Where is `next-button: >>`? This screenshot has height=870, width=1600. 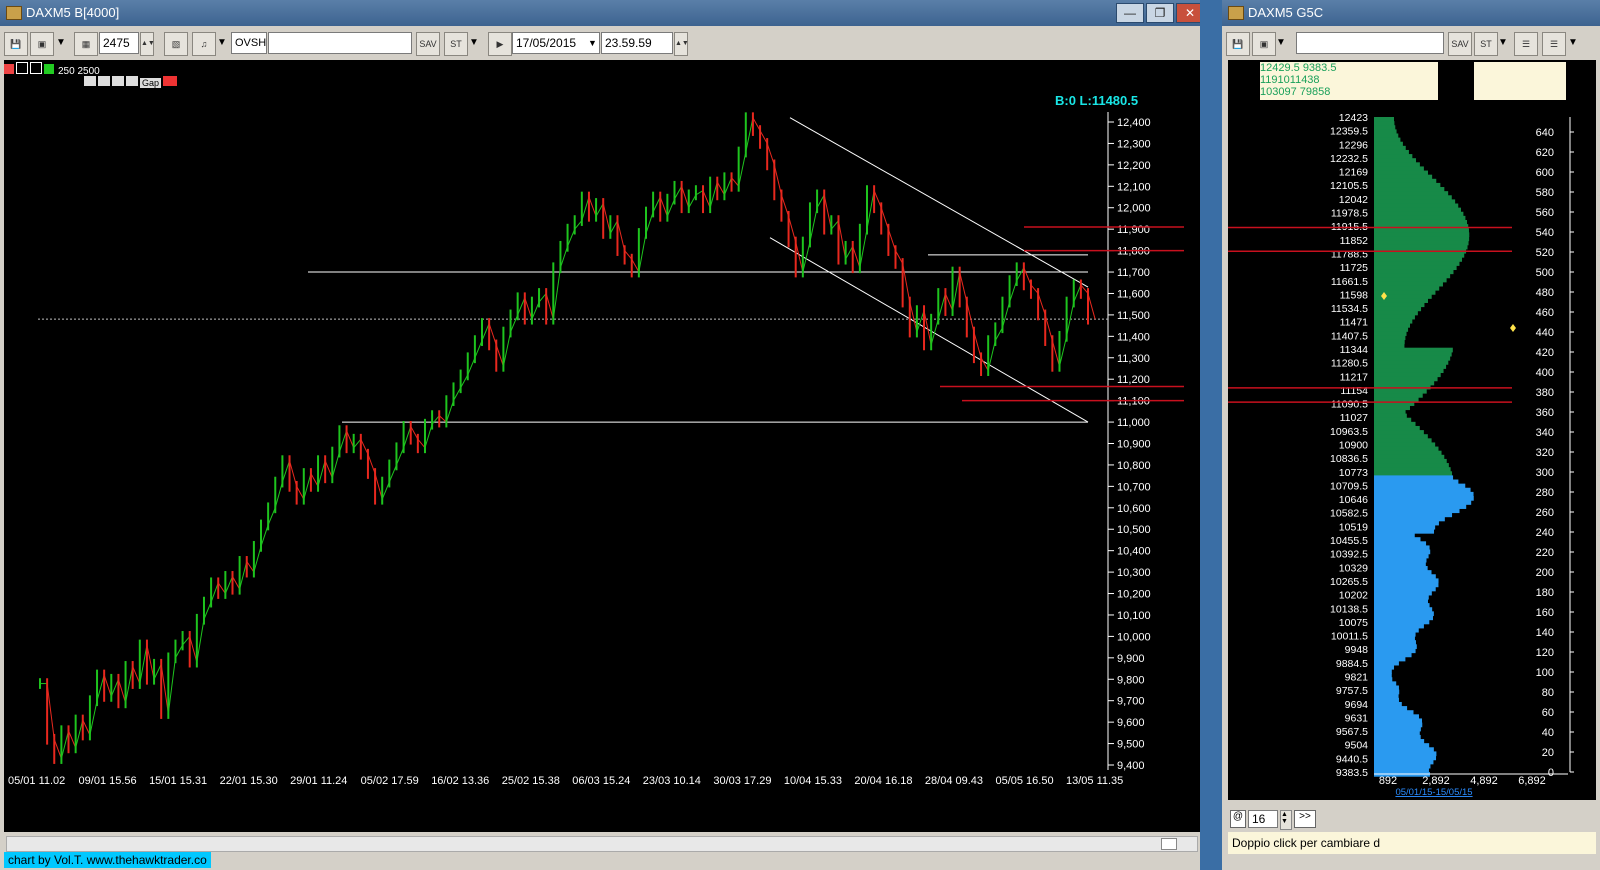
next-button: >> is located at coordinates (1305, 819).